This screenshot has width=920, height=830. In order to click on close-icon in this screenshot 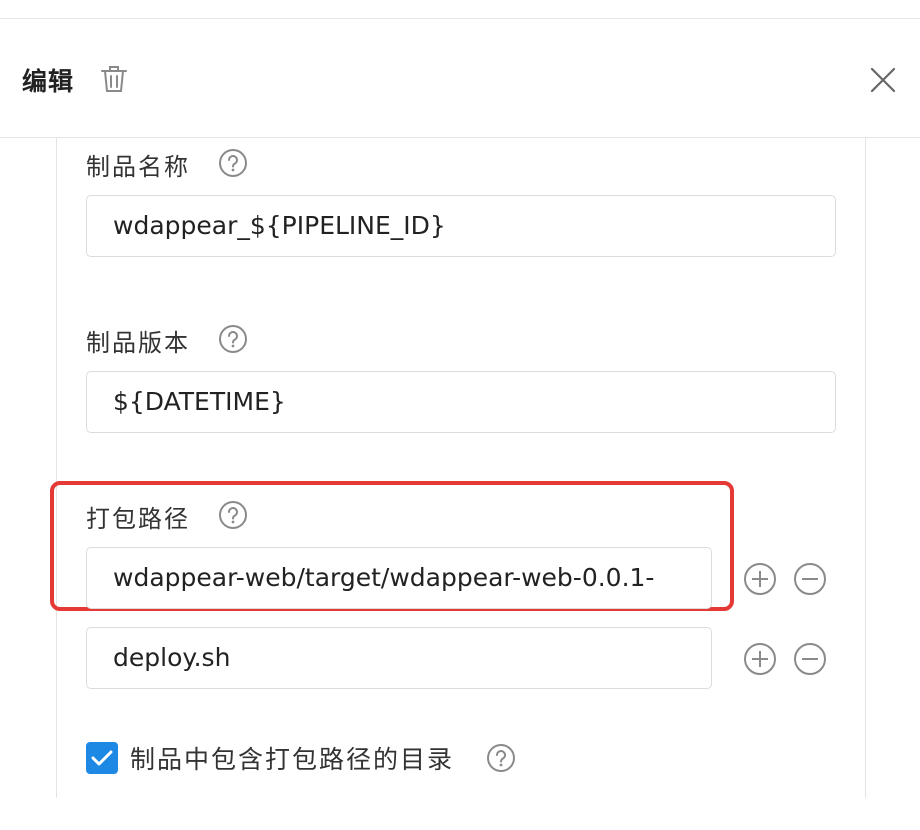, I will do `click(883, 80)`.